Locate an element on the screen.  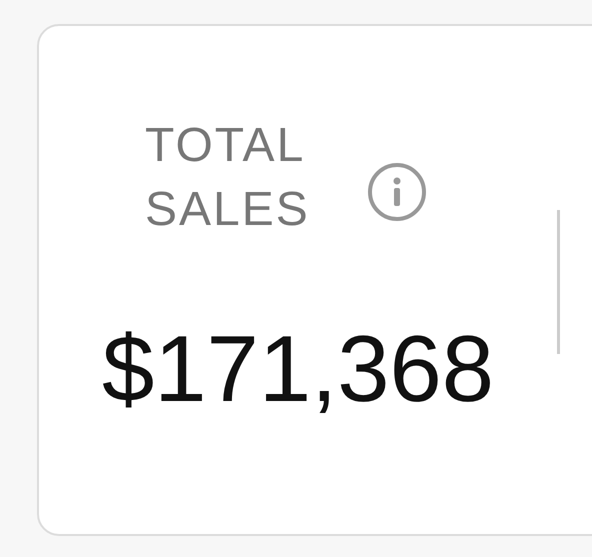
info-icon is located at coordinates (397, 192).